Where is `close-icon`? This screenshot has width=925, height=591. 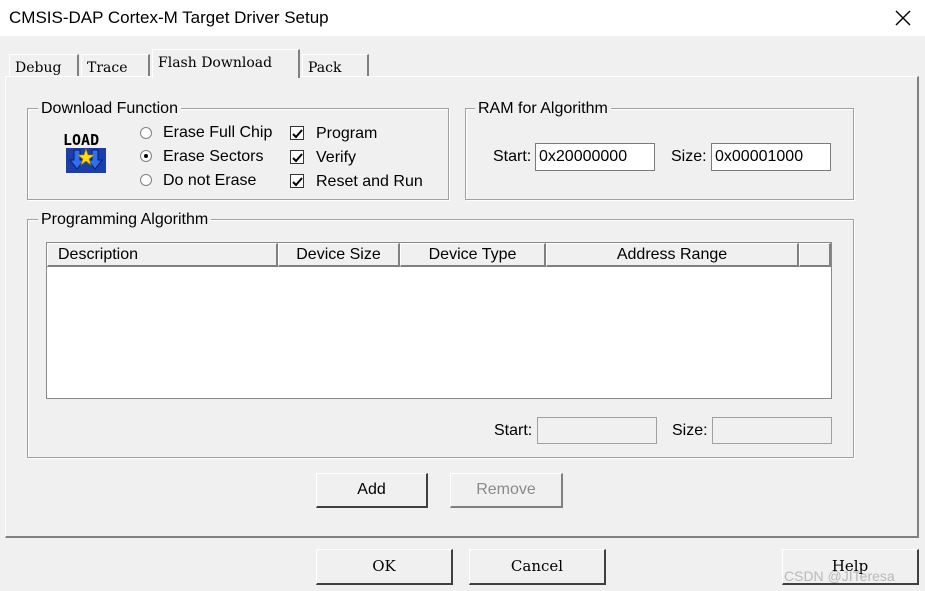
close-icon is located at coordinates (903, 18).